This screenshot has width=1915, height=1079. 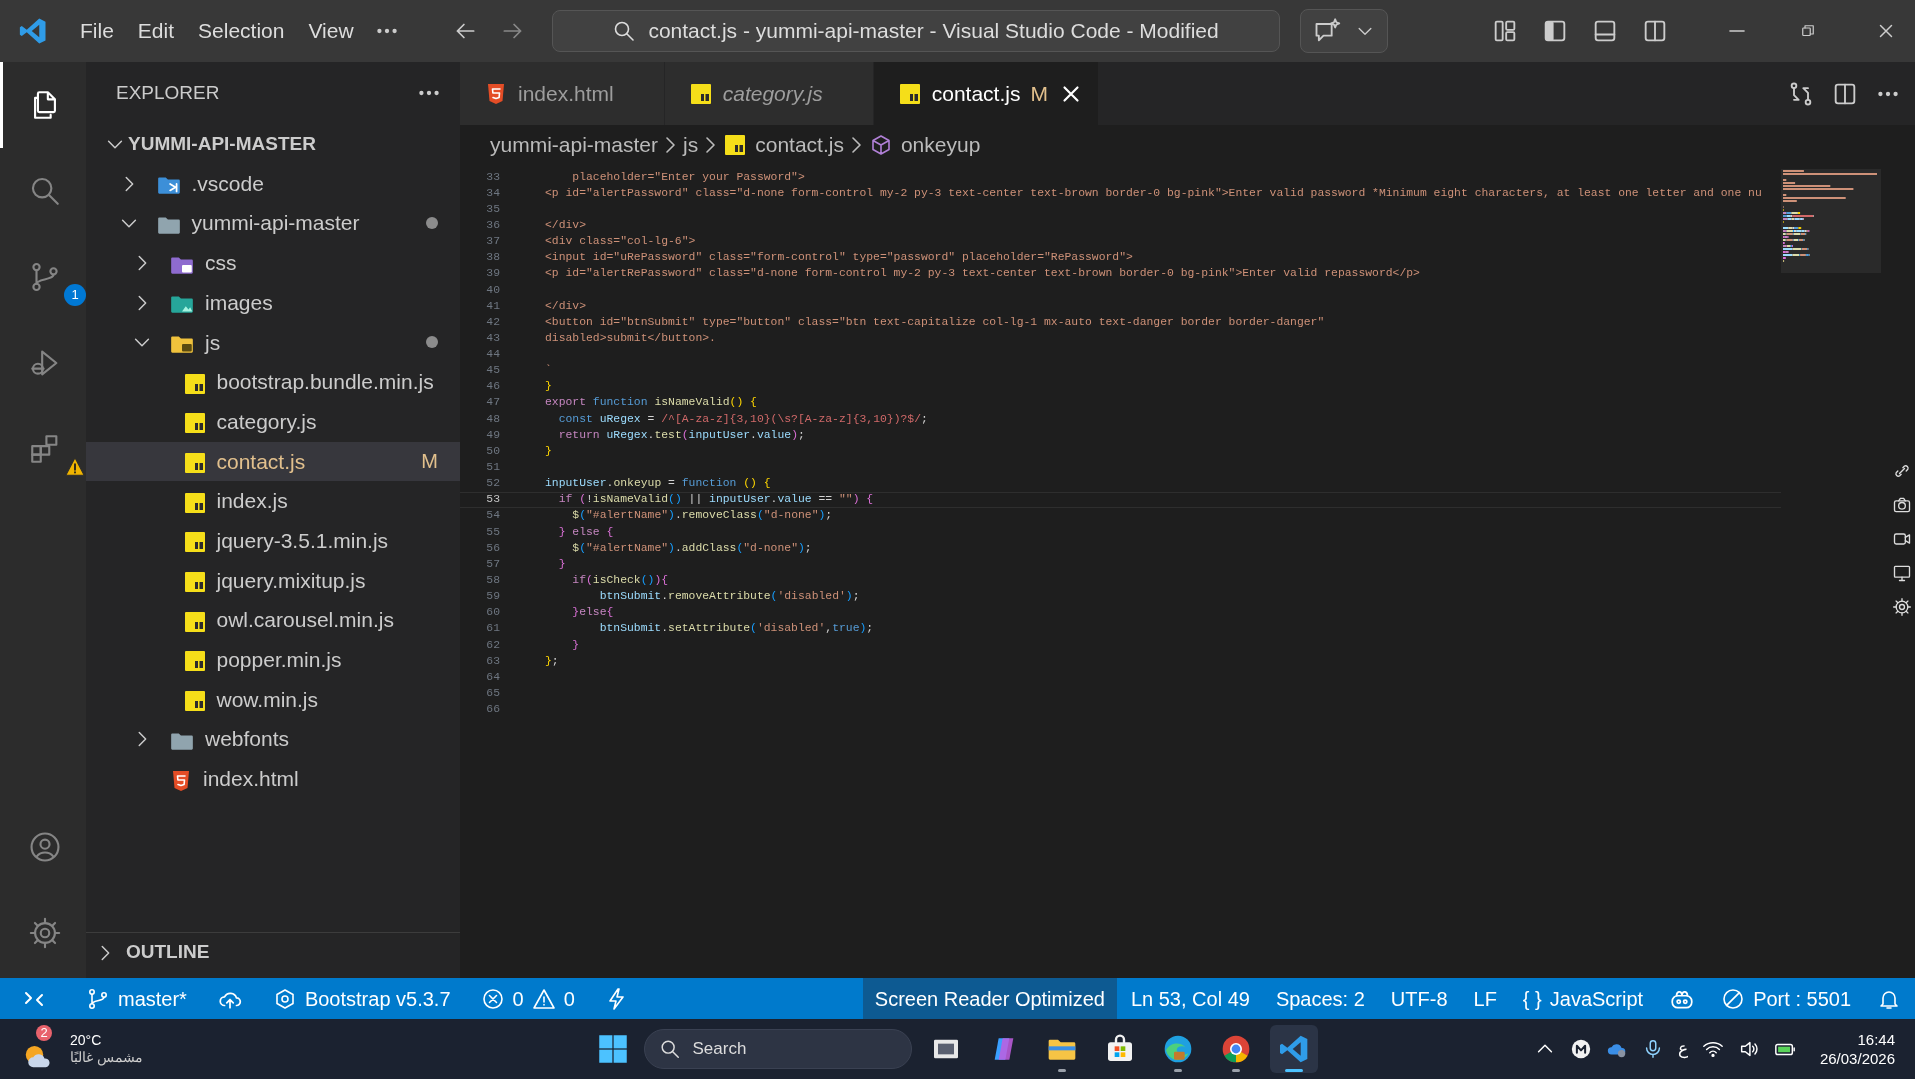 I want to click on tree-item: .vscode, so click(x=273, y=183).